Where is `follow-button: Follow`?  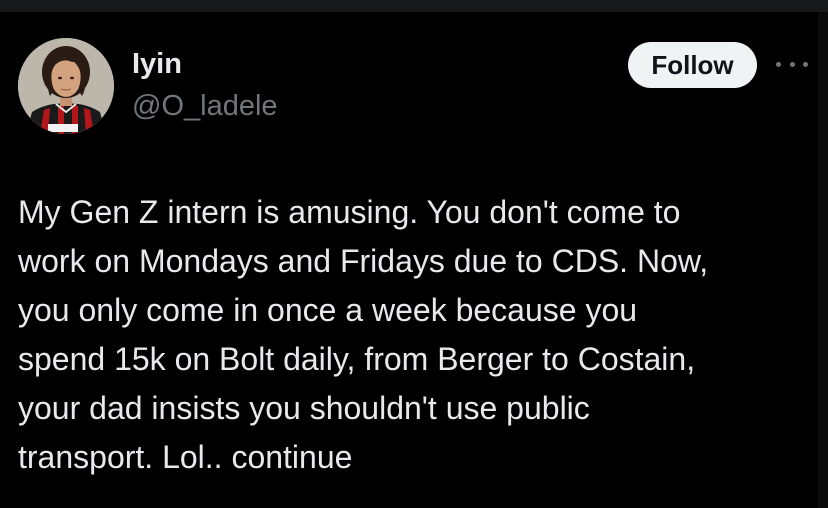 follow-button: Follow is located at coordinates (692, 65).